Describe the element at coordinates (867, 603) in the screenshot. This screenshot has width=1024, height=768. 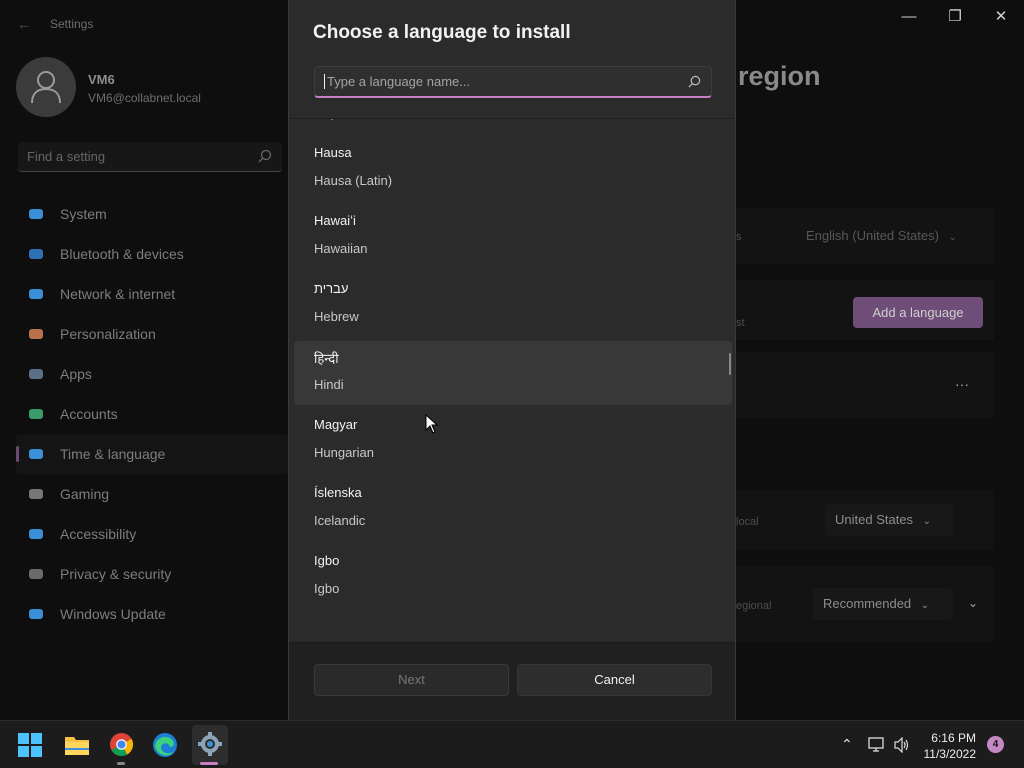
I see `regional-format-value: Recommended` at that location.